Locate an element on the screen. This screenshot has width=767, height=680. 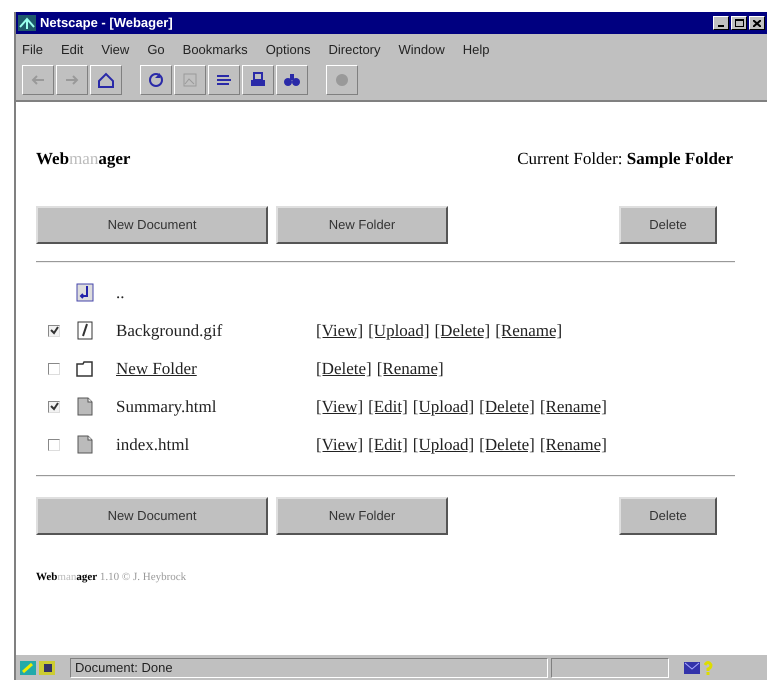
home-button is located at coordinates (106, 80).